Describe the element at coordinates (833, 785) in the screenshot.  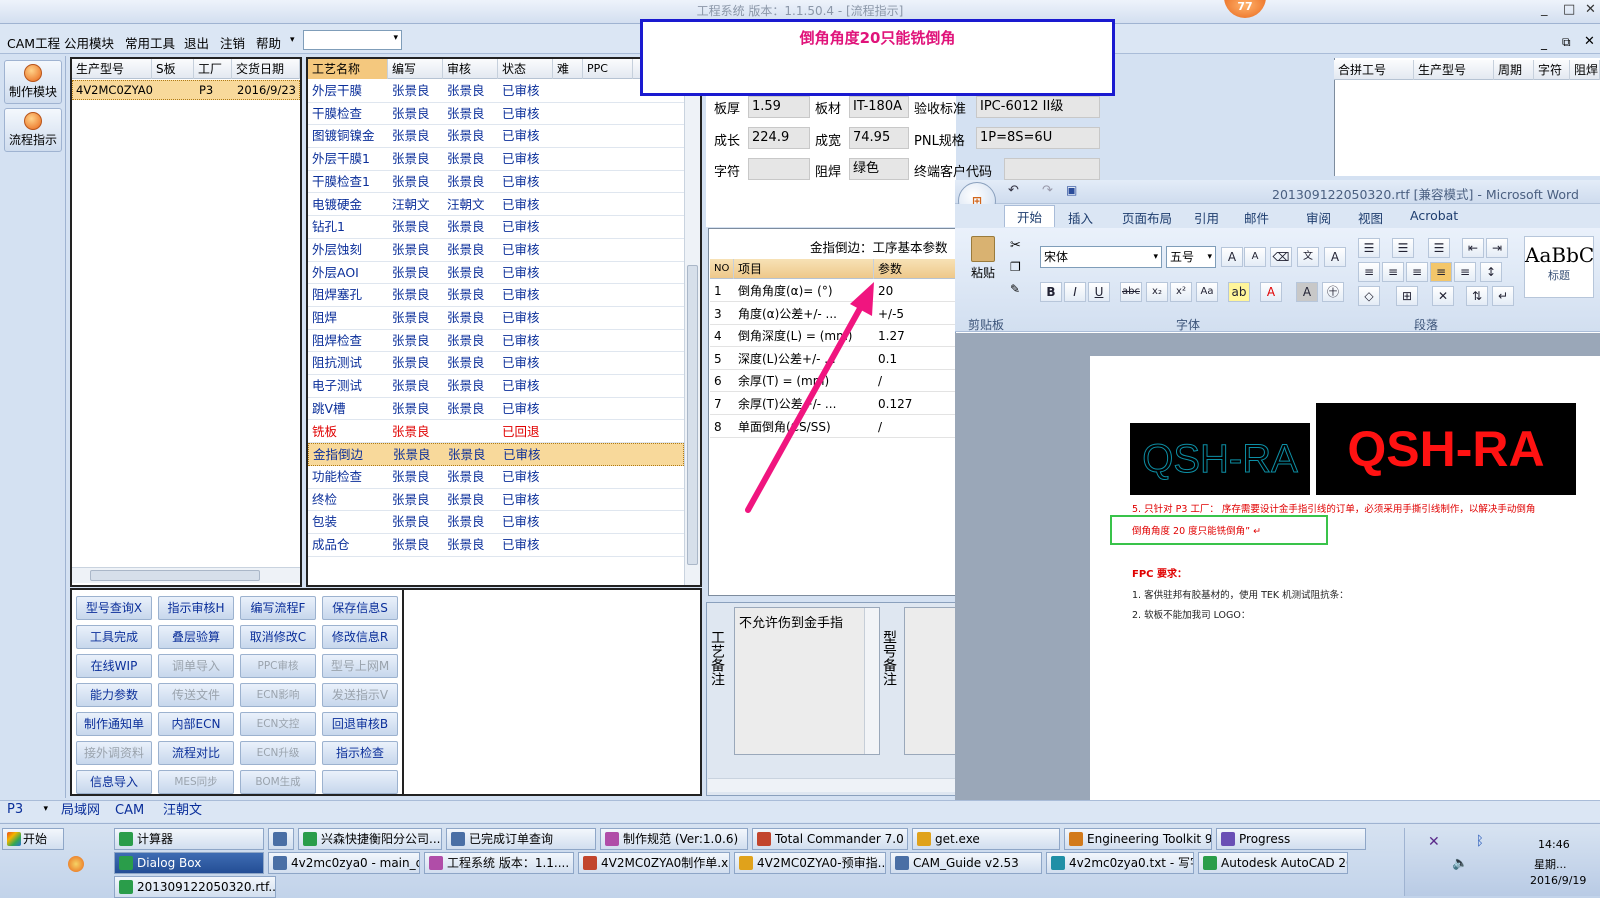
I see `notes-hscrollbar` at that location.